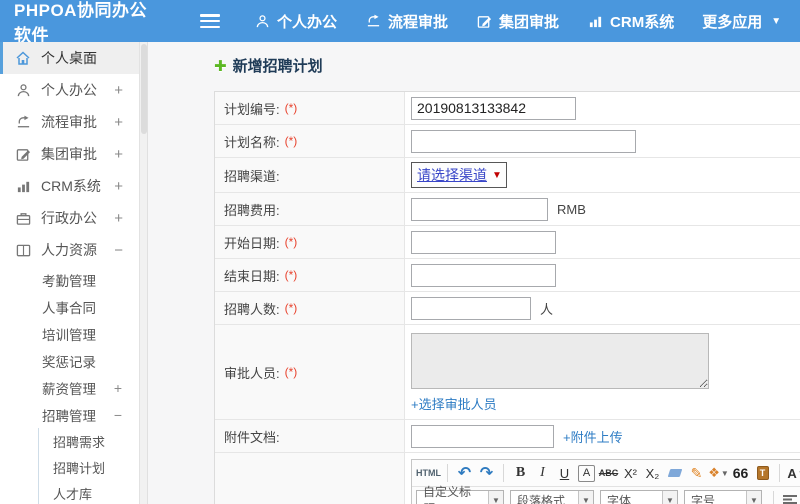  Describe the element at coordinates (23, 154) in the screenshot. I see `edit-icon` at that location.